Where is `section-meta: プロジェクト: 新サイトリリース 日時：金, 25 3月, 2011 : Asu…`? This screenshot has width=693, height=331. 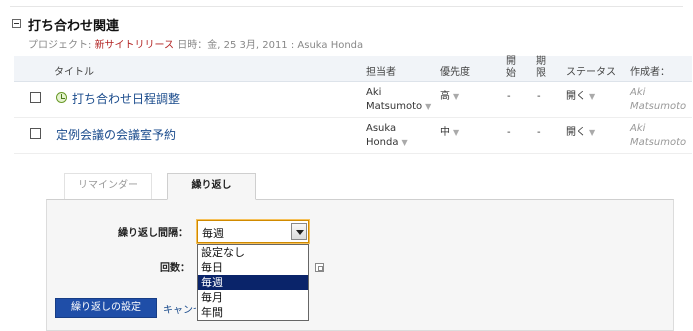
section-meta: プロジェクト: 新サイトリリース 日時：金, 25 3月, 2011 : Asu… is located at coordinates (195, 43).